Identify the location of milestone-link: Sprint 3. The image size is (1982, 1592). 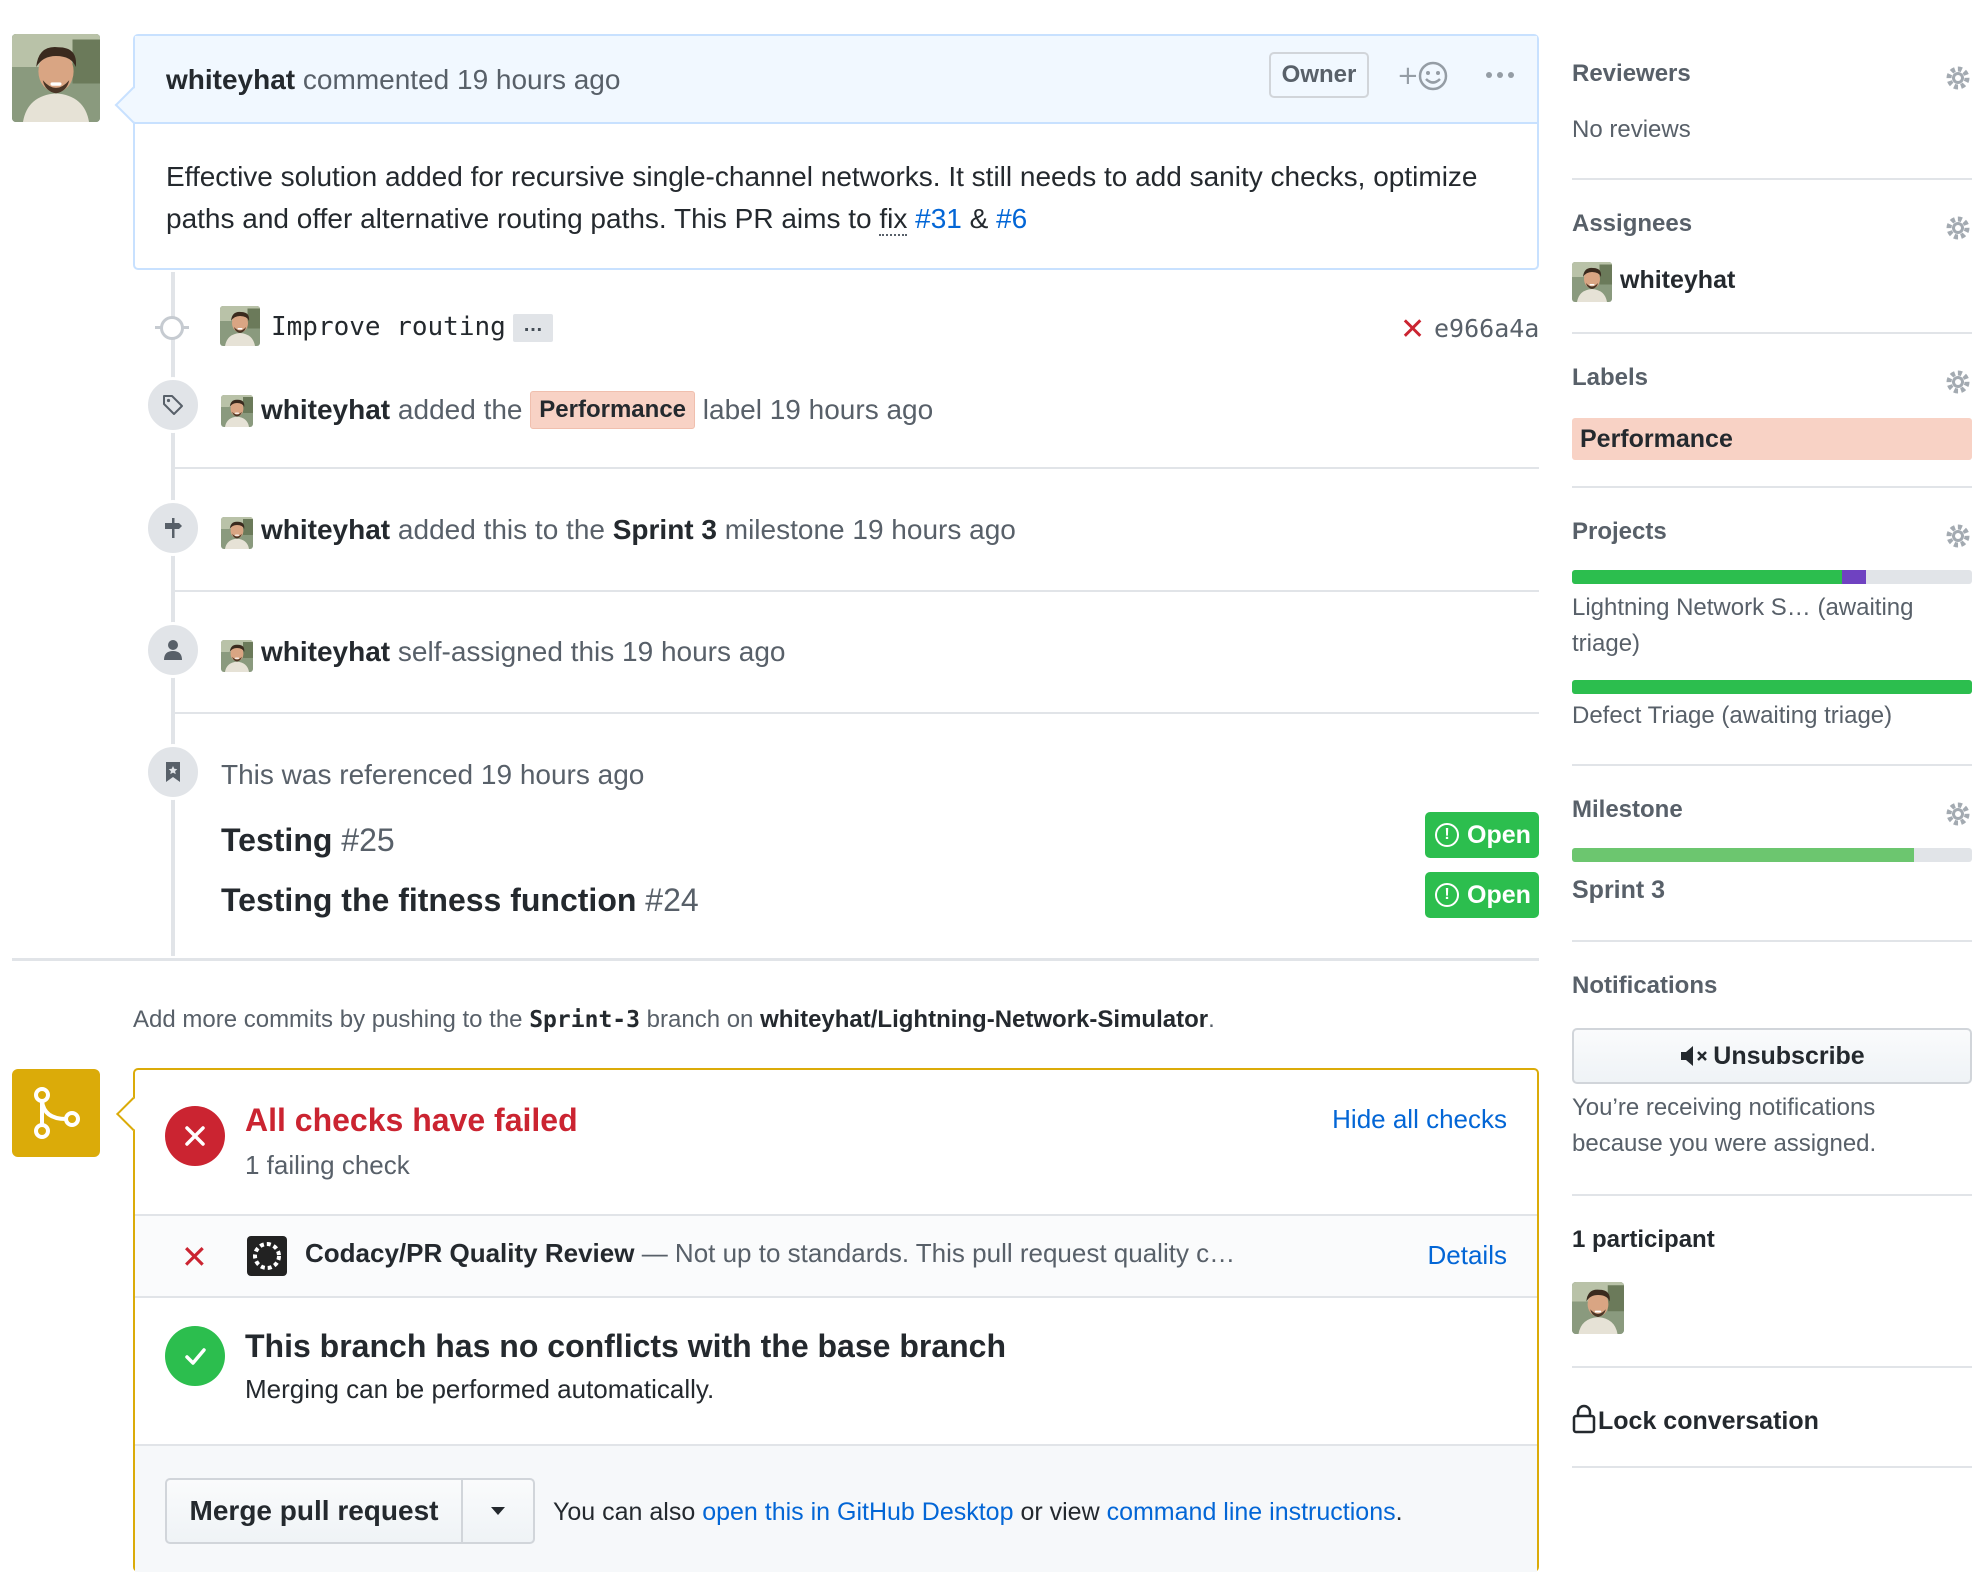
(665, 529).